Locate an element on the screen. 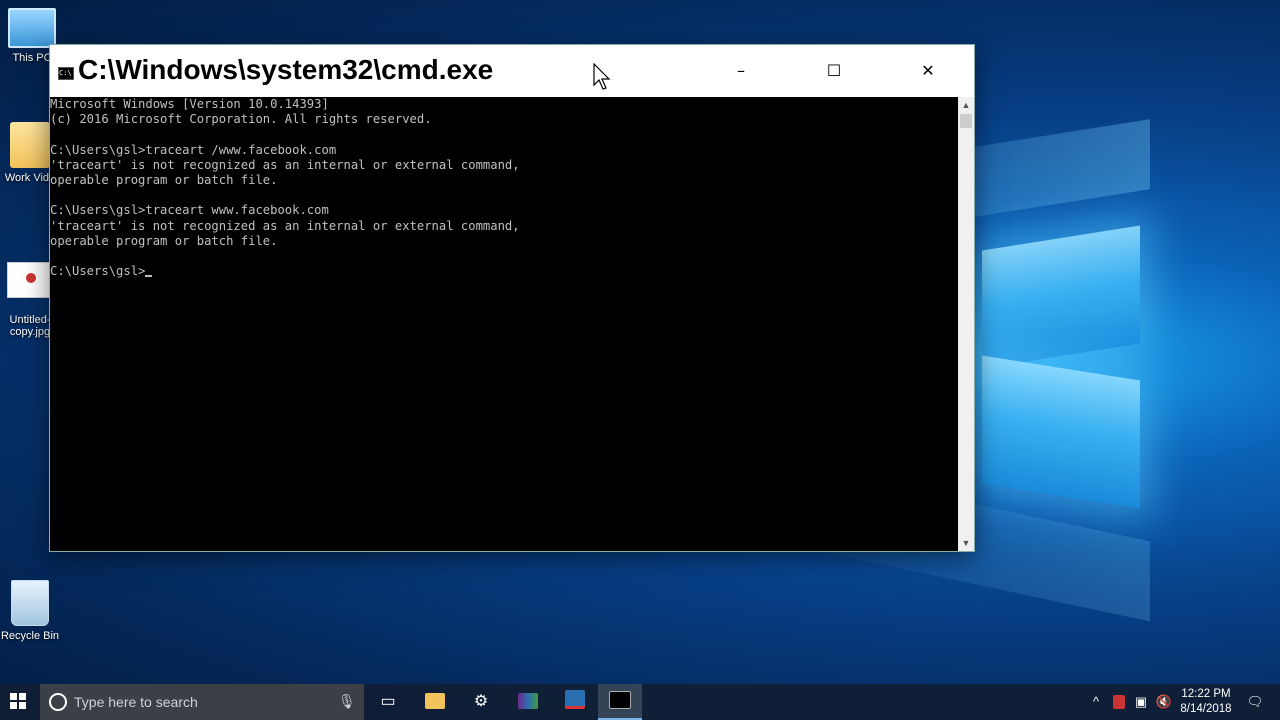  console-prompt: C:\Users\gsl> is located at coordinates (98, 271).